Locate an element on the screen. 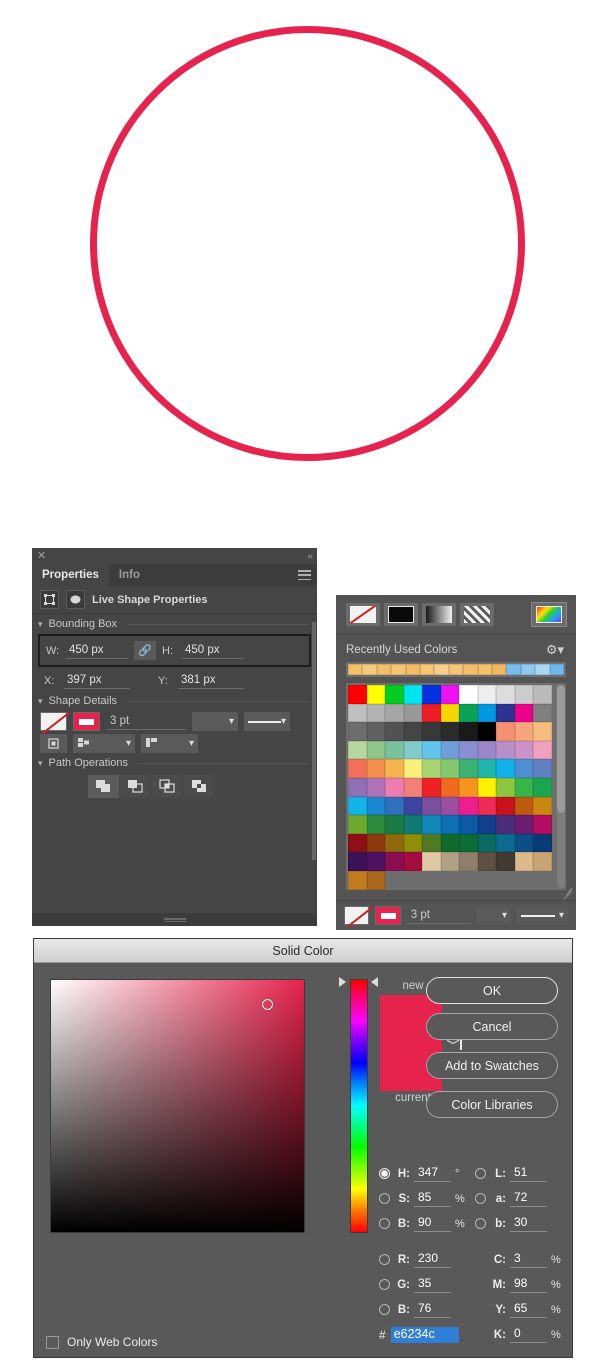  hsb-row-s: S: 85 % is located at coordinates (427, 1198).